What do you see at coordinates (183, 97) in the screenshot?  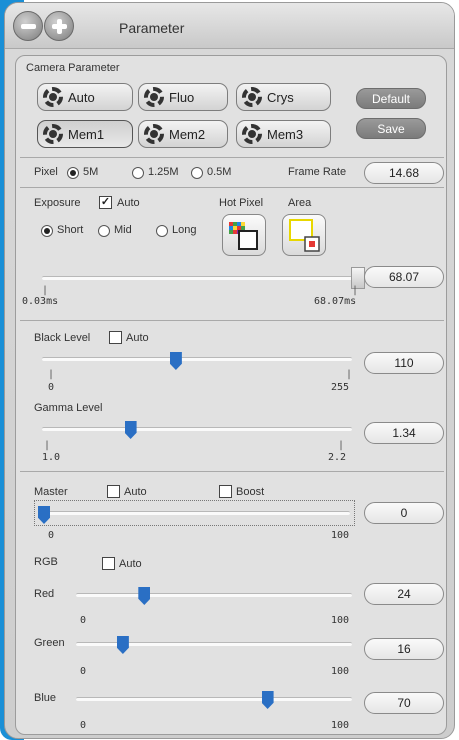 I see `preset-fluo-button: Fluo` at bounding box center [183, 97].